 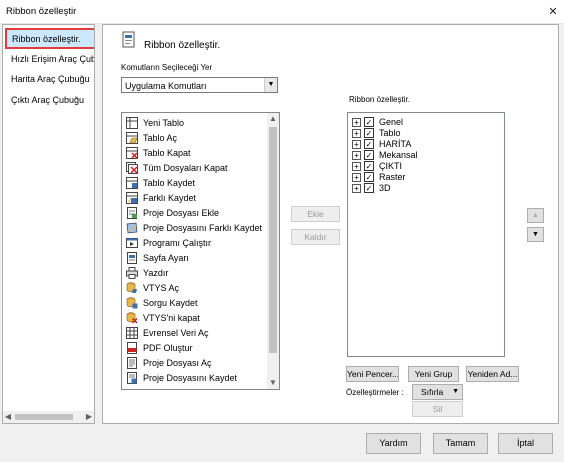 I want to click on scroll-down-icon: ▼, so click(x=273, y=383).